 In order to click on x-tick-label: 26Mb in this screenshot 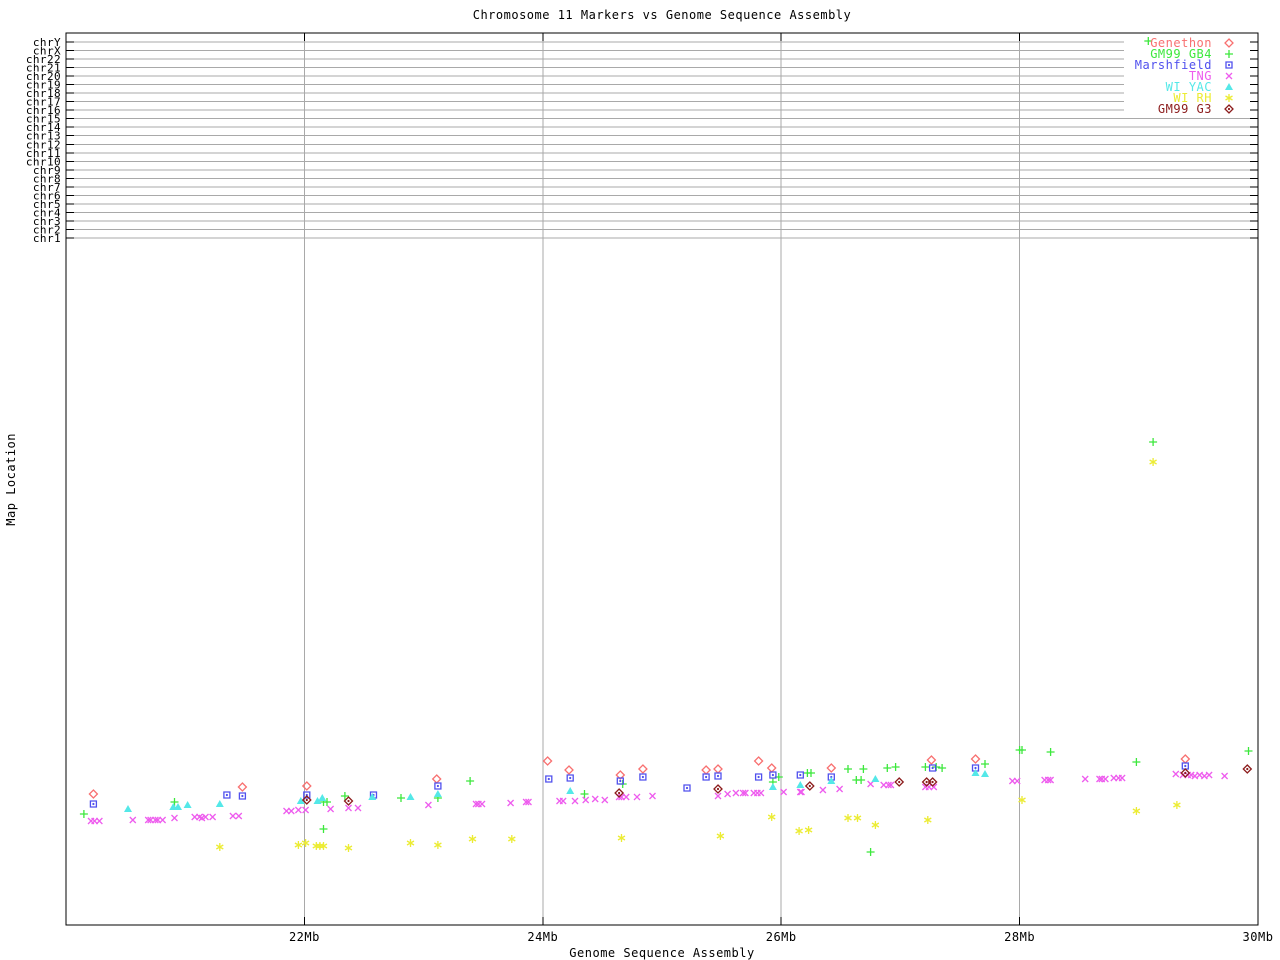, I will do `click(781, 937)`.